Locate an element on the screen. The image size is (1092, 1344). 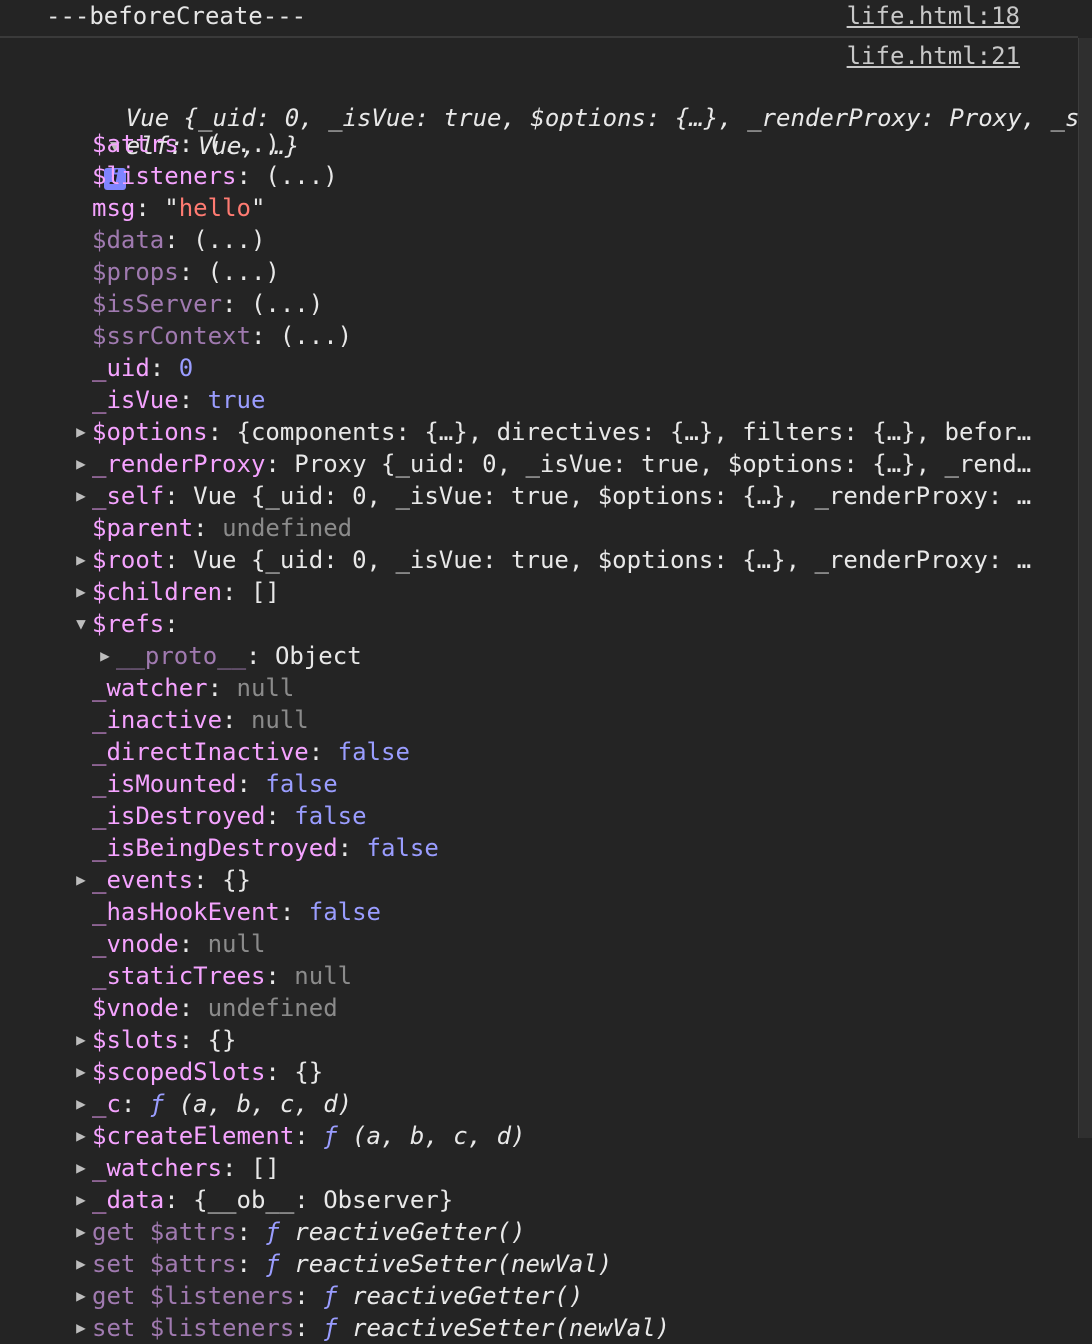
property-value: true is located at coordinates (236, 400).